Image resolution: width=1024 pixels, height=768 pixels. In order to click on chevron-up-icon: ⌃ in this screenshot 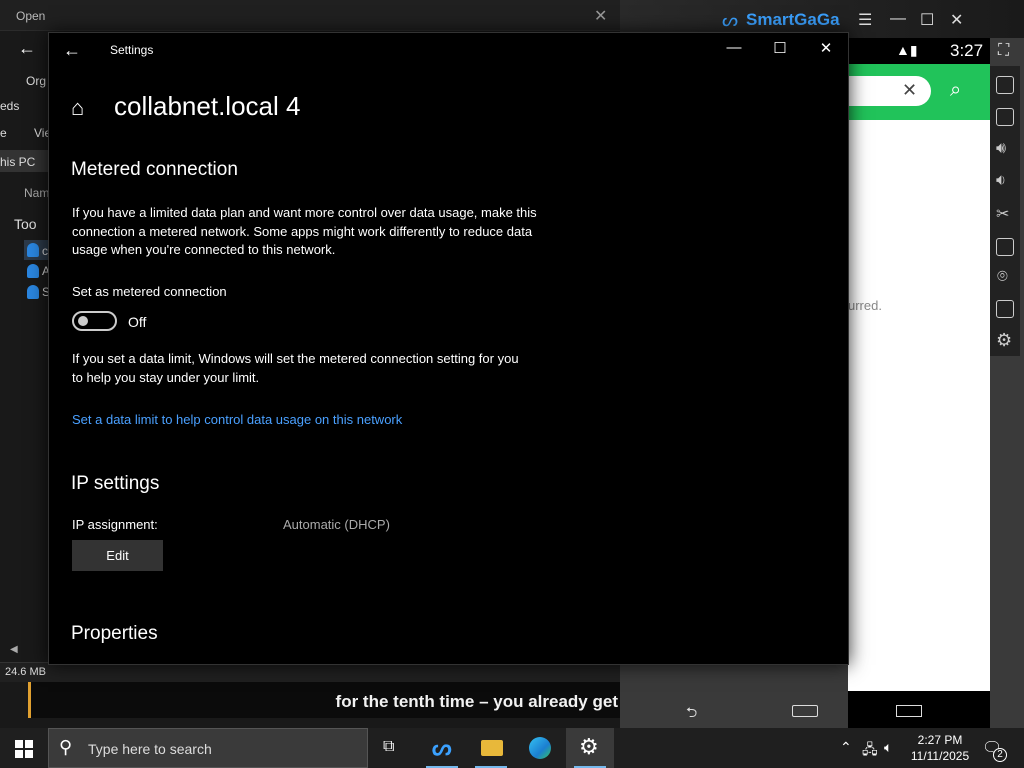, I will do `click(846, 747)`.